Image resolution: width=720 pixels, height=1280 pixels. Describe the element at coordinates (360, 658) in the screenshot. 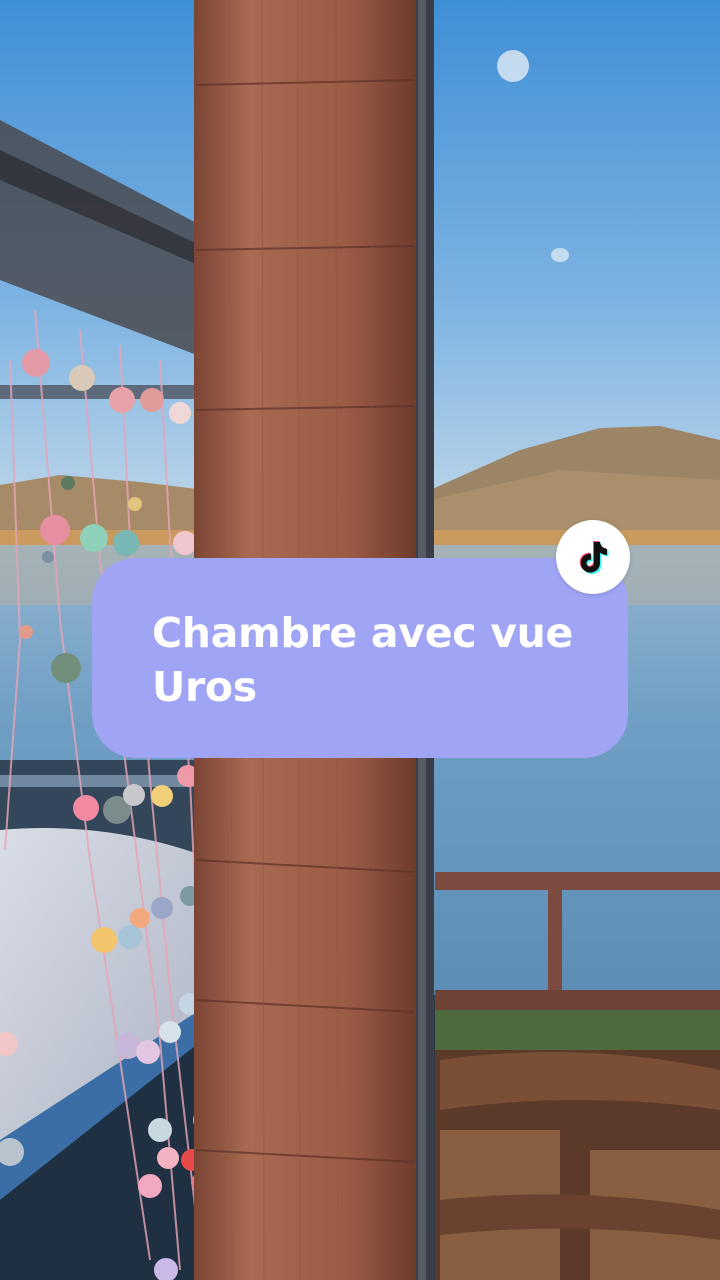

I see `caption-box: Chambre avec vue Uros` at that location.